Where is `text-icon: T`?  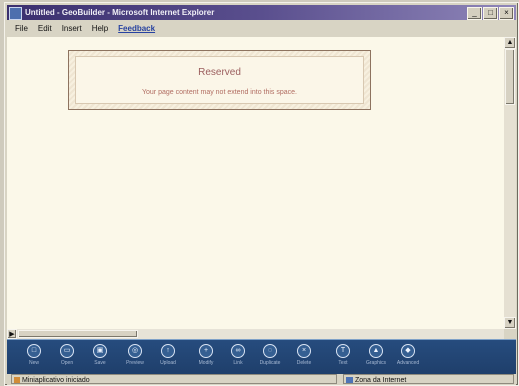 text-icon: T is located at coordinates (343, 351).